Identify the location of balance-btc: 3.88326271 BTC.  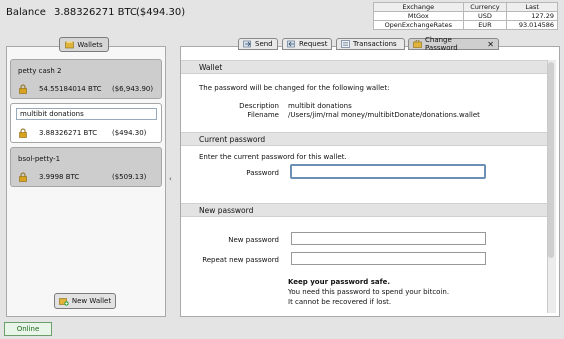
(95, 12).